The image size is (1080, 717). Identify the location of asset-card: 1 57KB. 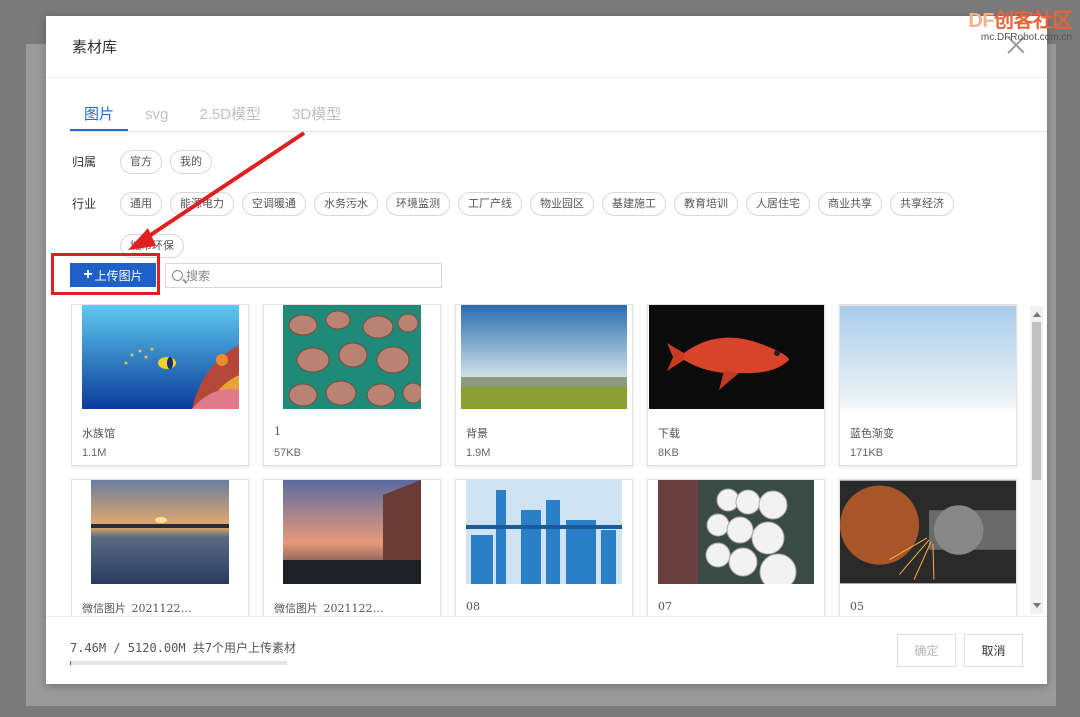
(352, 385).